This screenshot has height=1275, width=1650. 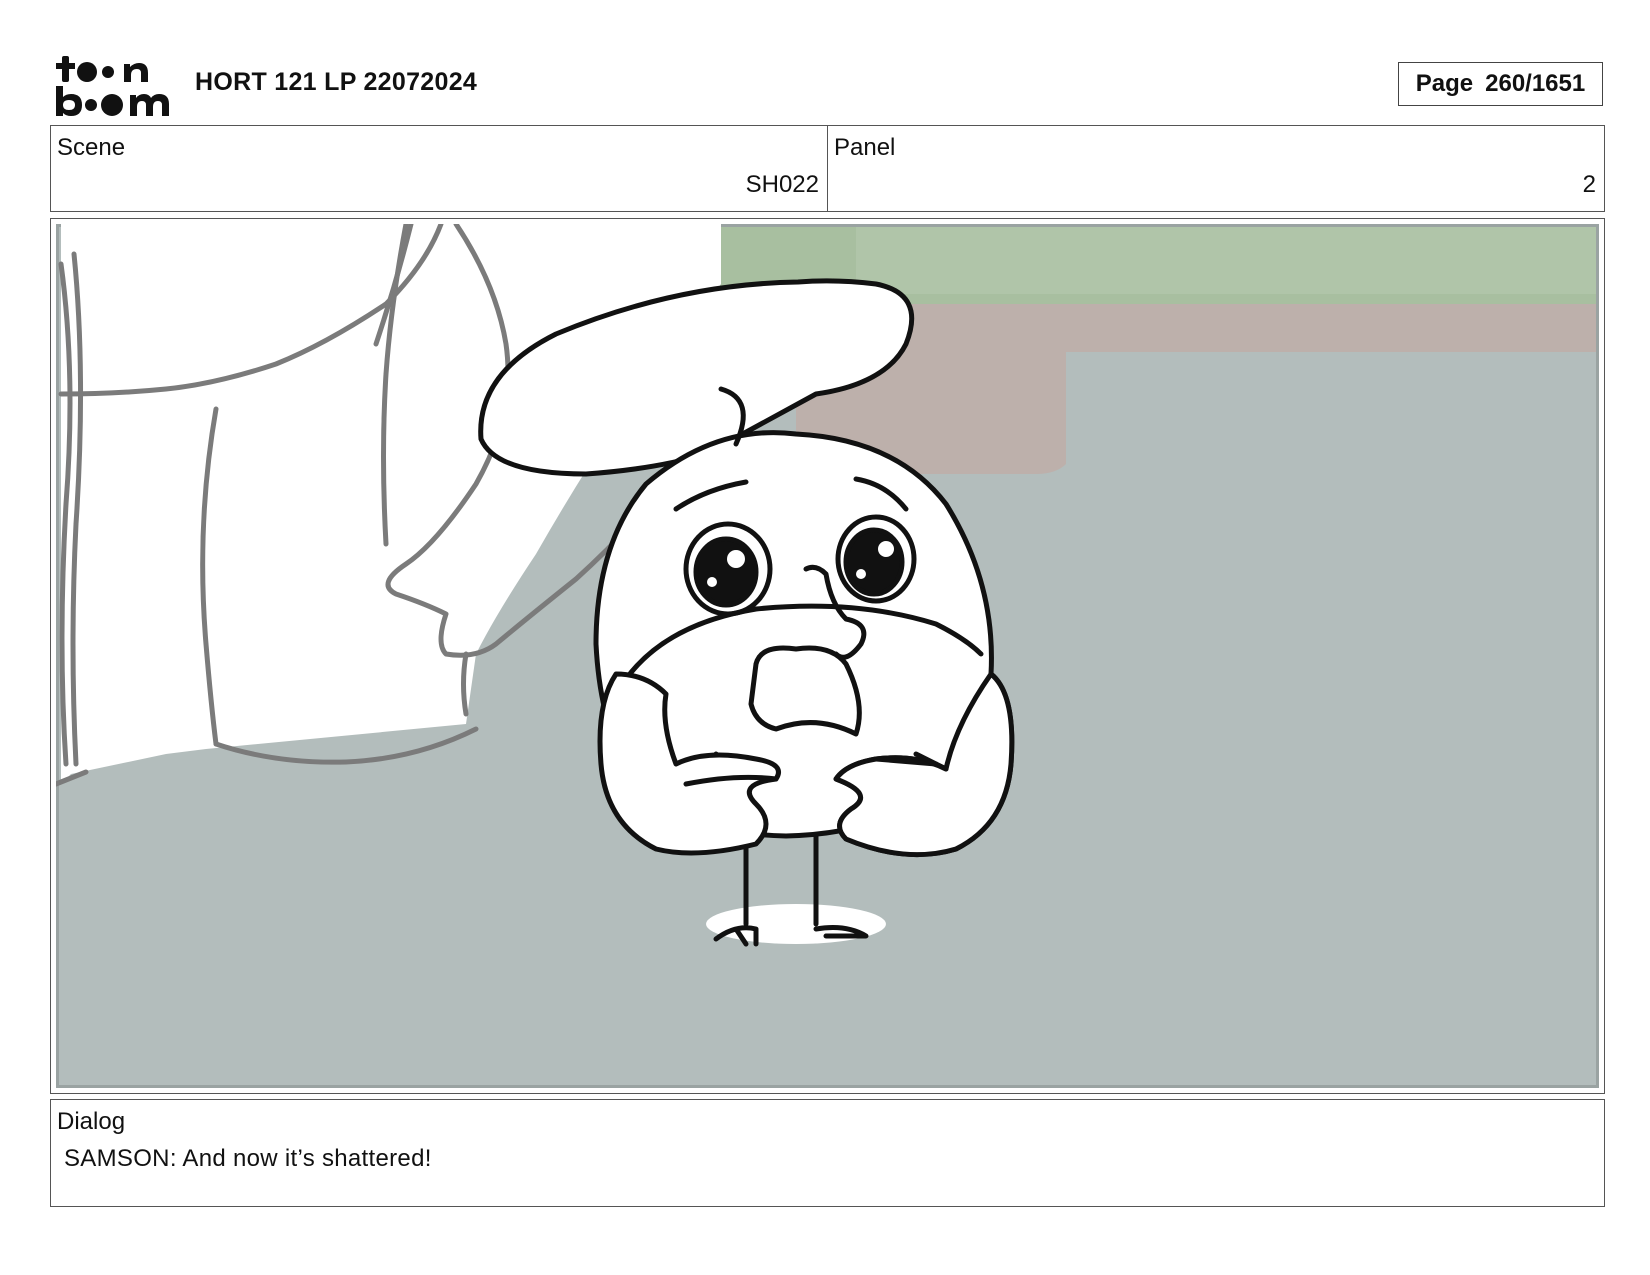 I want to click on page-number: 260/1651, so click(x=1535, y=83).